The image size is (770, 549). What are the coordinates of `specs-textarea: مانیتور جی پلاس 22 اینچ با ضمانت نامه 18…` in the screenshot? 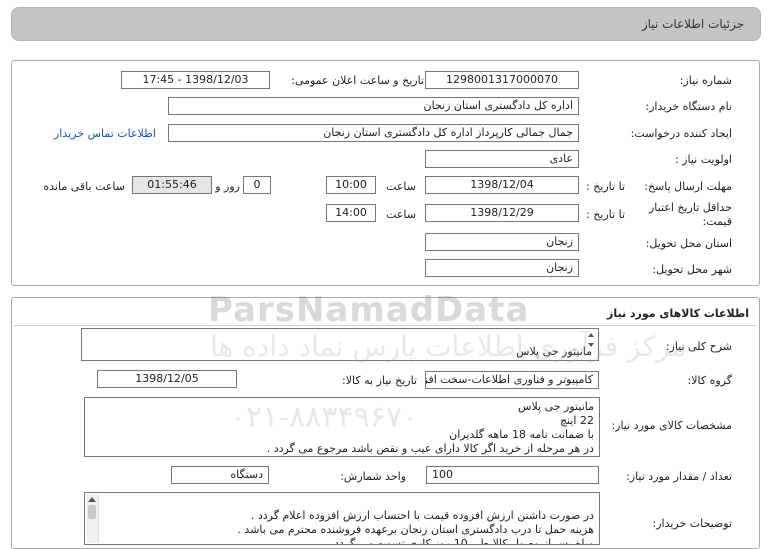 It's located at (342, 427).